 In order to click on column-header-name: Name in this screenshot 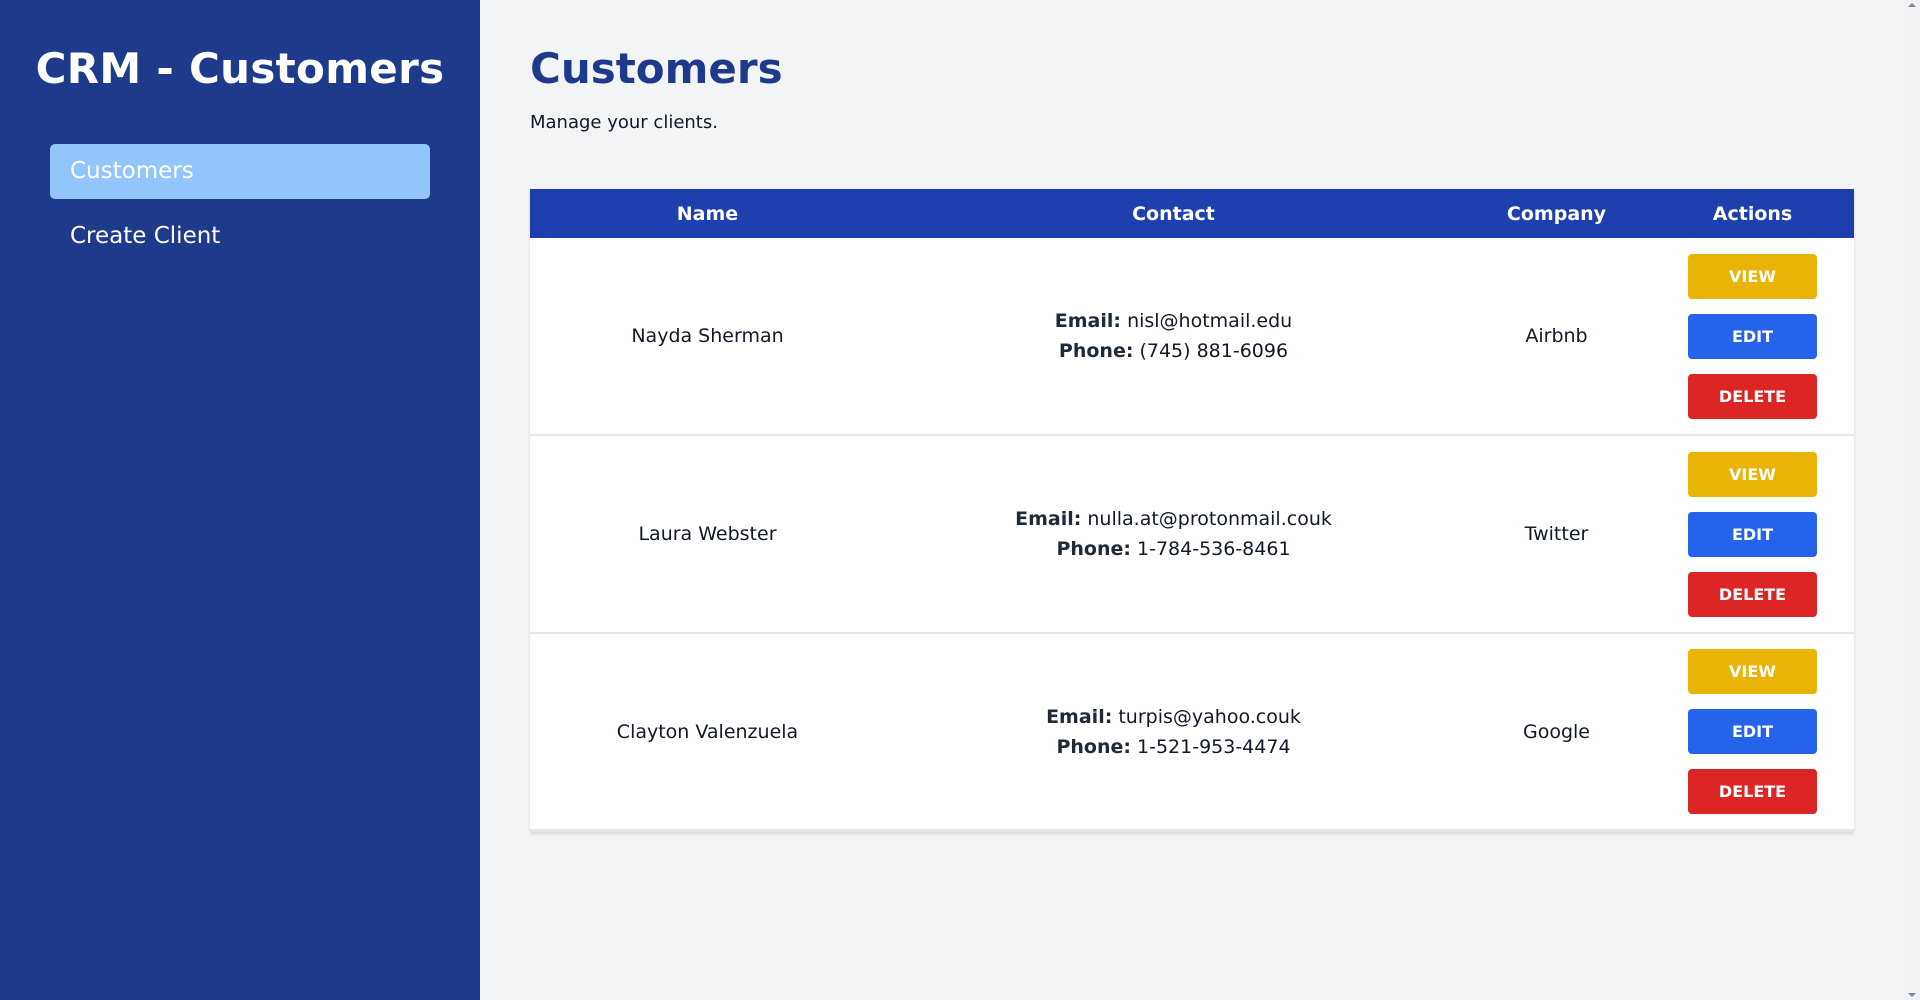, I will do `click(707, 213)`.